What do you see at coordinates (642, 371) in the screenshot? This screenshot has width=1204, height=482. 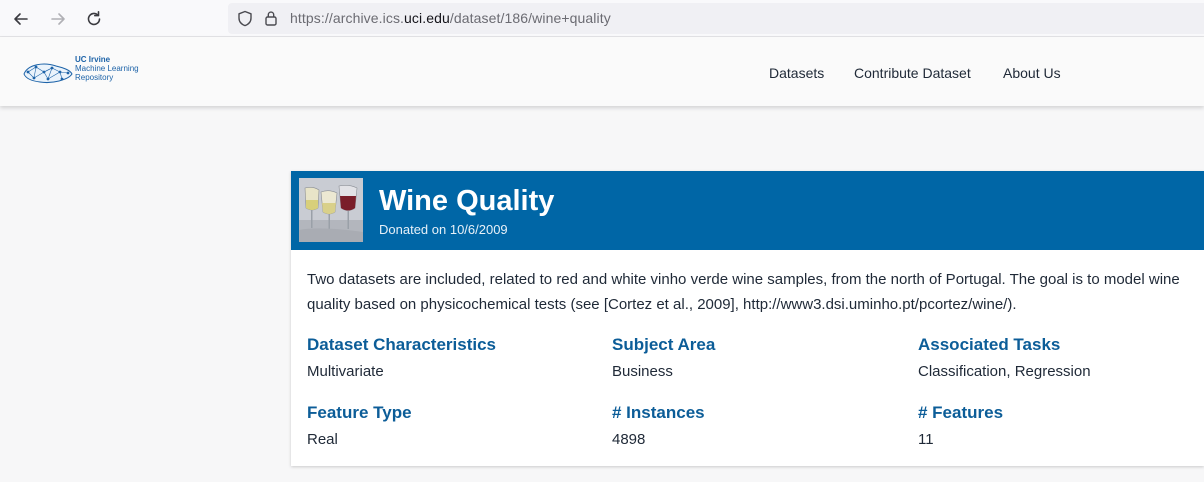 I see `attr-value-subject-area: Business` at bounding box center [642, 371].